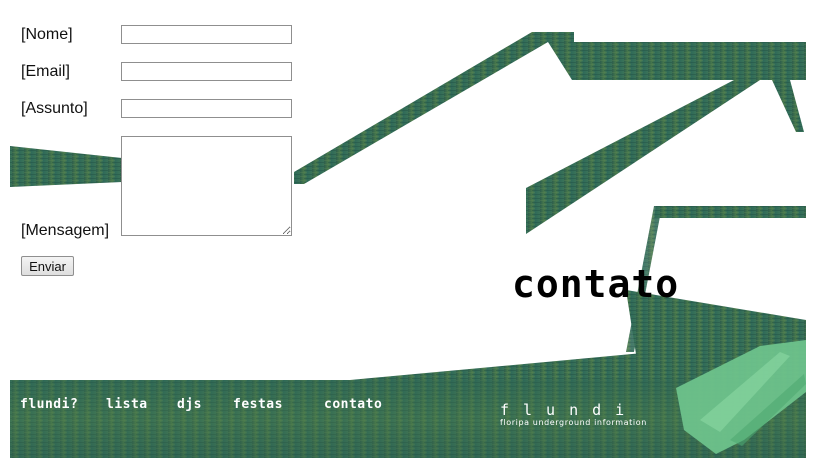 Image resolution: width=816 pixels, height=469 pixels. I want to click on name-field, so click(206, 34).